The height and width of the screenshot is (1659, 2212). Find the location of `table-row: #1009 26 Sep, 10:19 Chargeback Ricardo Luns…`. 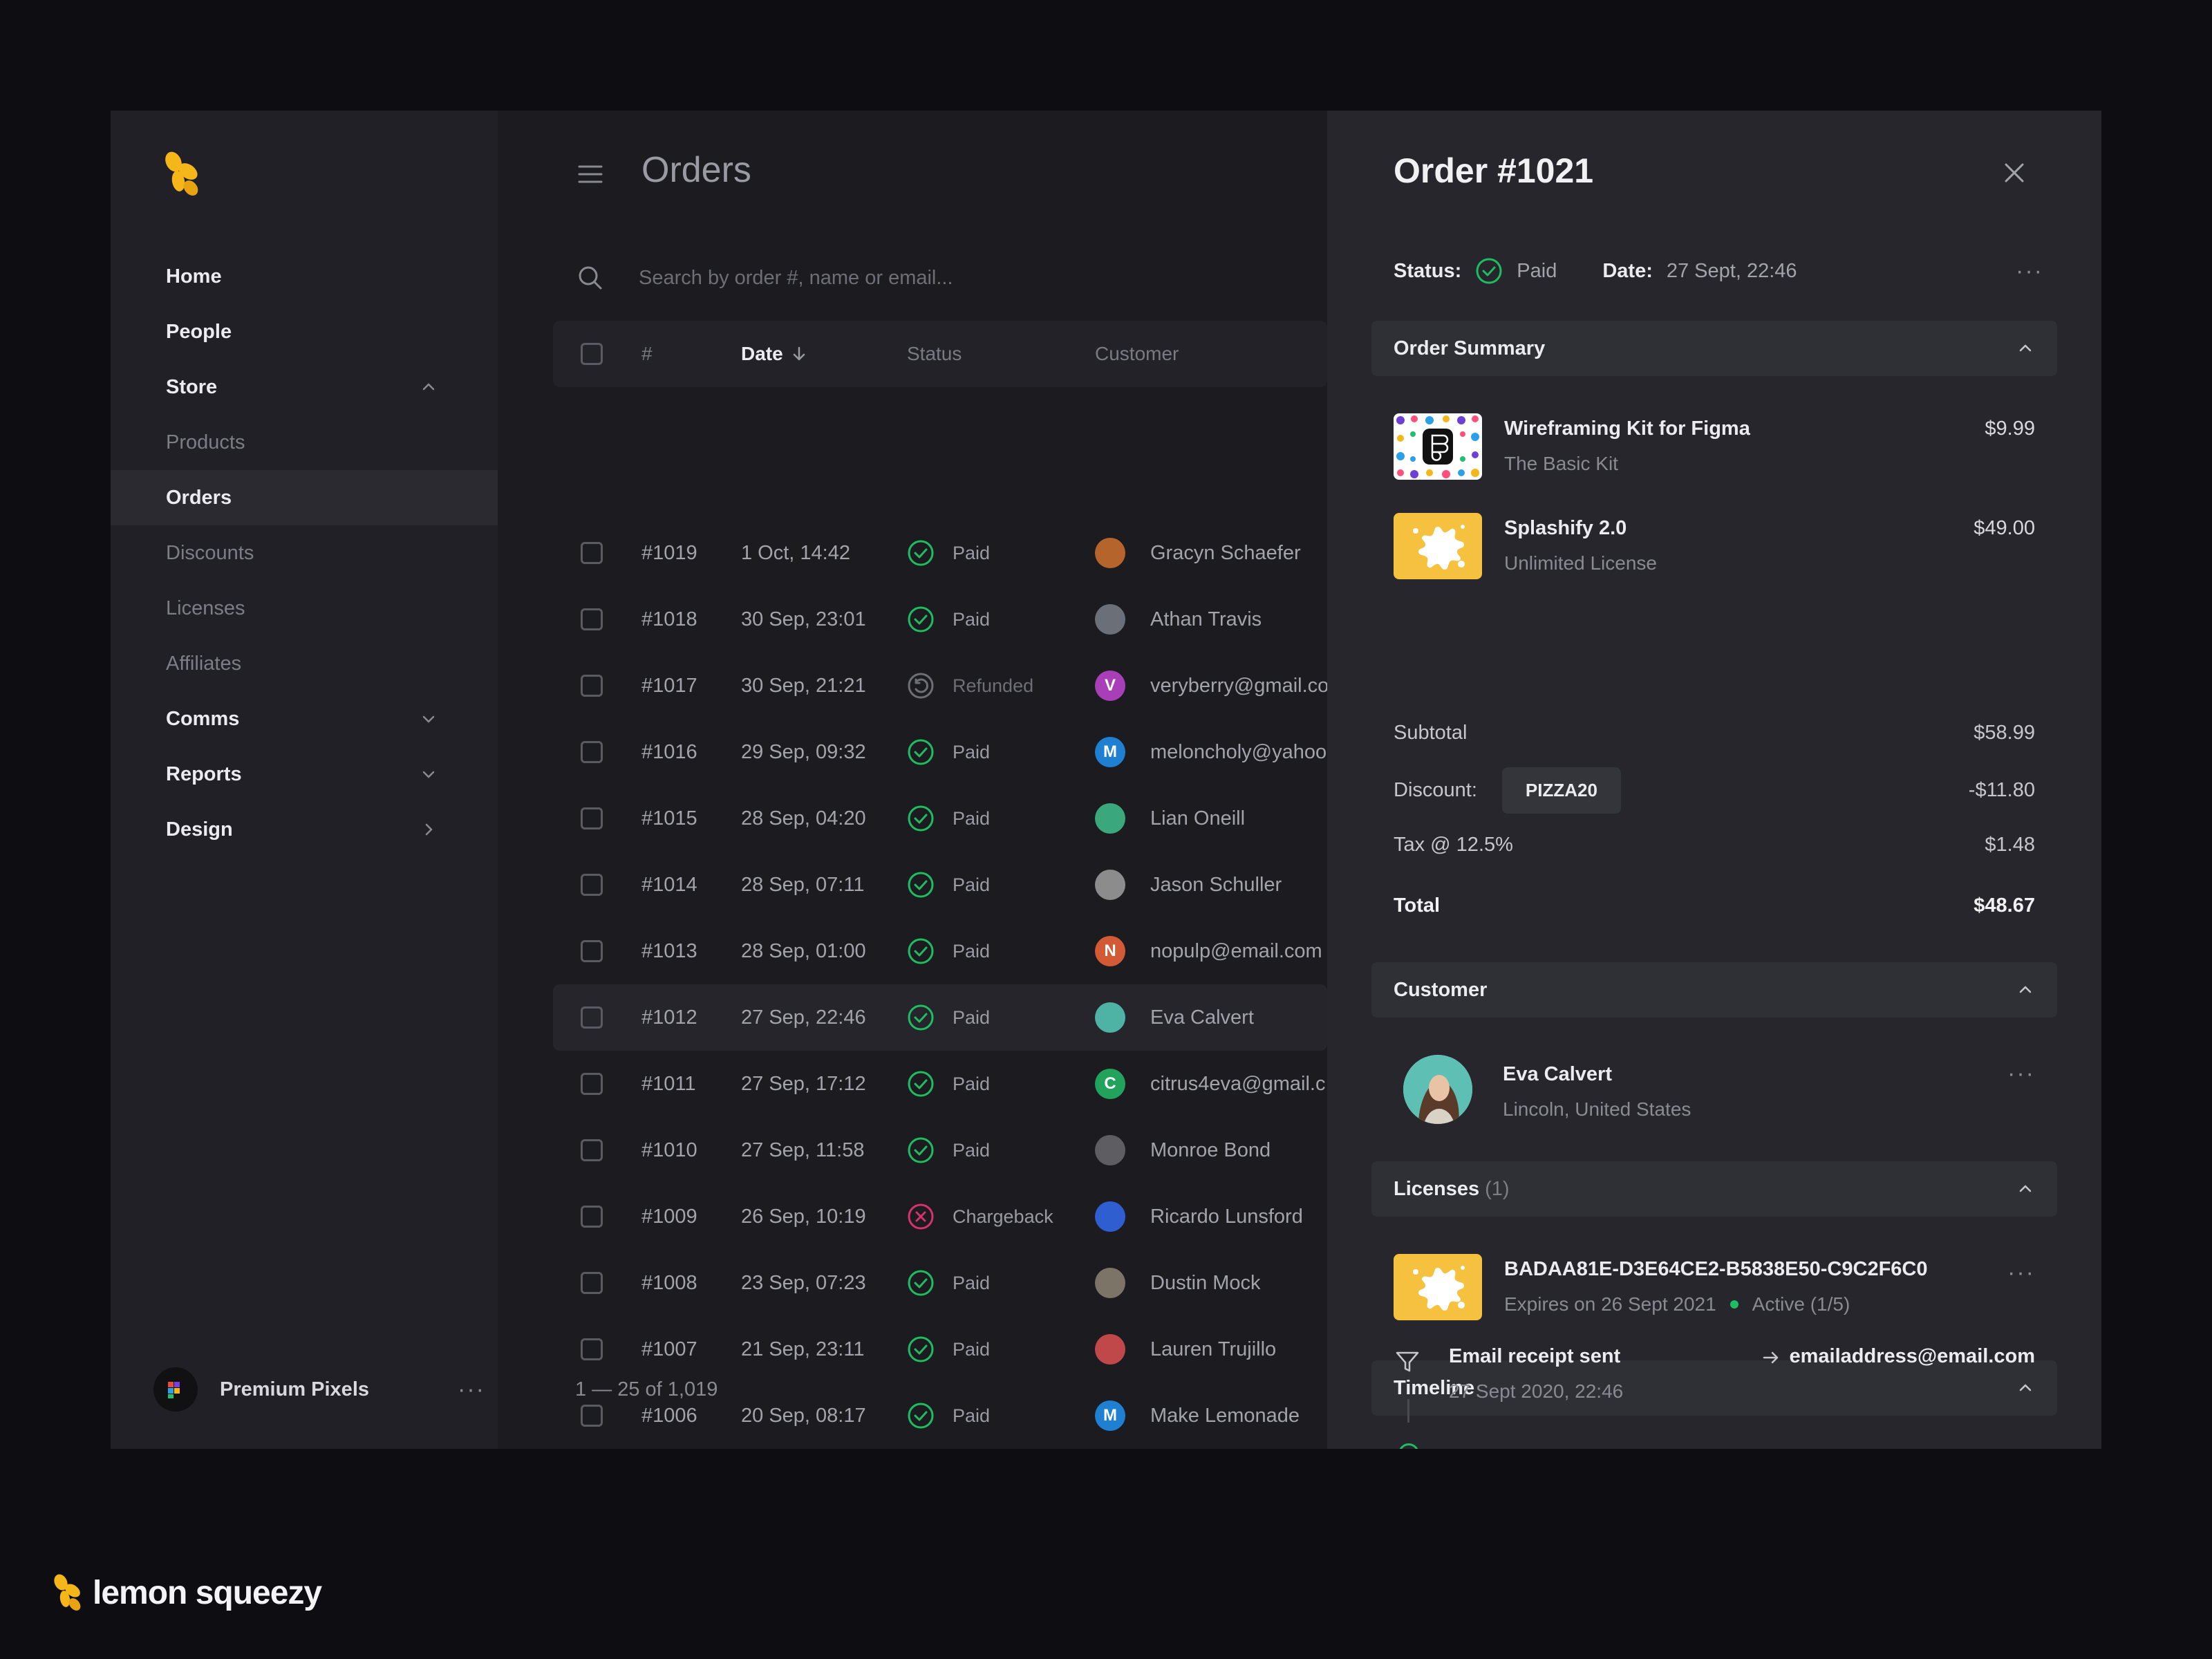

table-row: #1009 26 Sep, 10:19 Chargeback Ricardo Luns… is located at coordinates (940, 1216).